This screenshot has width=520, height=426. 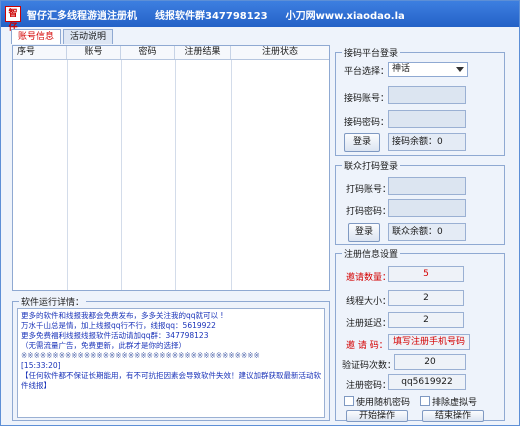 What do you see at coordinates (369, 302) in the screenshot?
I see `threads-label: 线程大小：` at bounding box center [369, 302].